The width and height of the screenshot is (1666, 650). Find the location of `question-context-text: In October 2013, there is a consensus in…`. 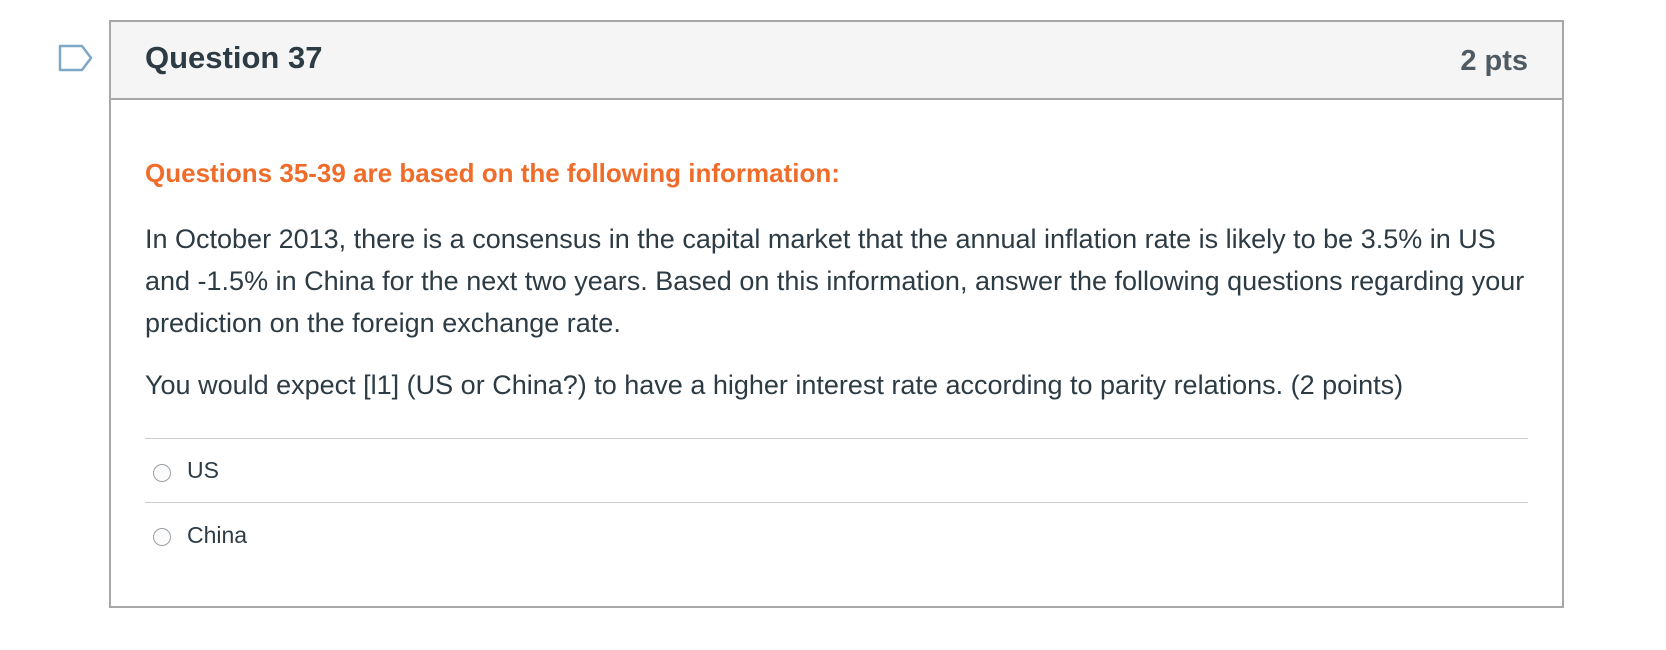

question-context-text: In October 2013, there is a consensus in… is located at coordinates (835, 281).